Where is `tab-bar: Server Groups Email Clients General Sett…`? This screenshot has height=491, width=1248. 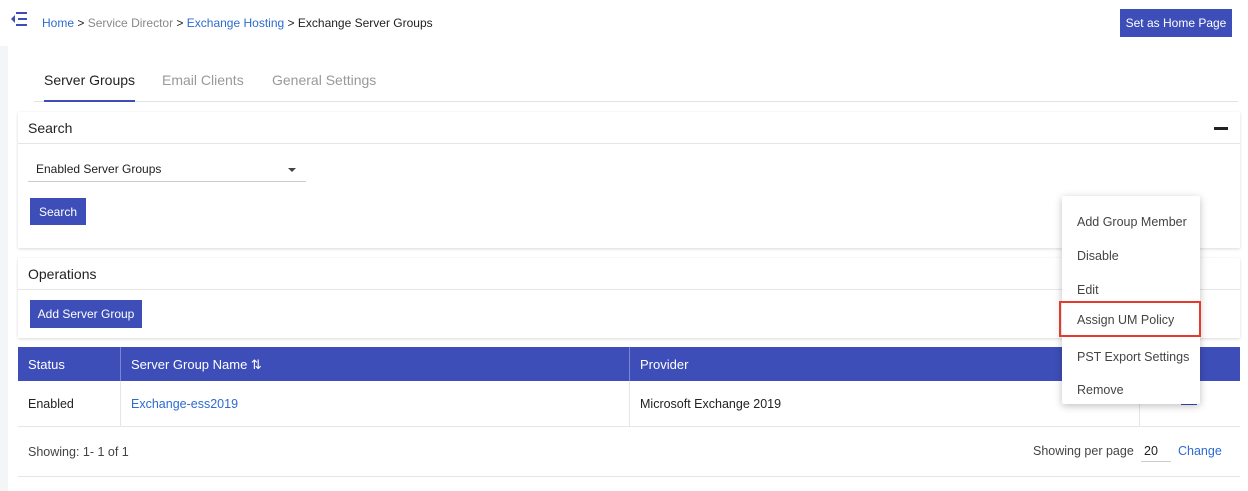 tab-bar: Server Groups Email Clients General Sett… is located at coordinates (636, 86).